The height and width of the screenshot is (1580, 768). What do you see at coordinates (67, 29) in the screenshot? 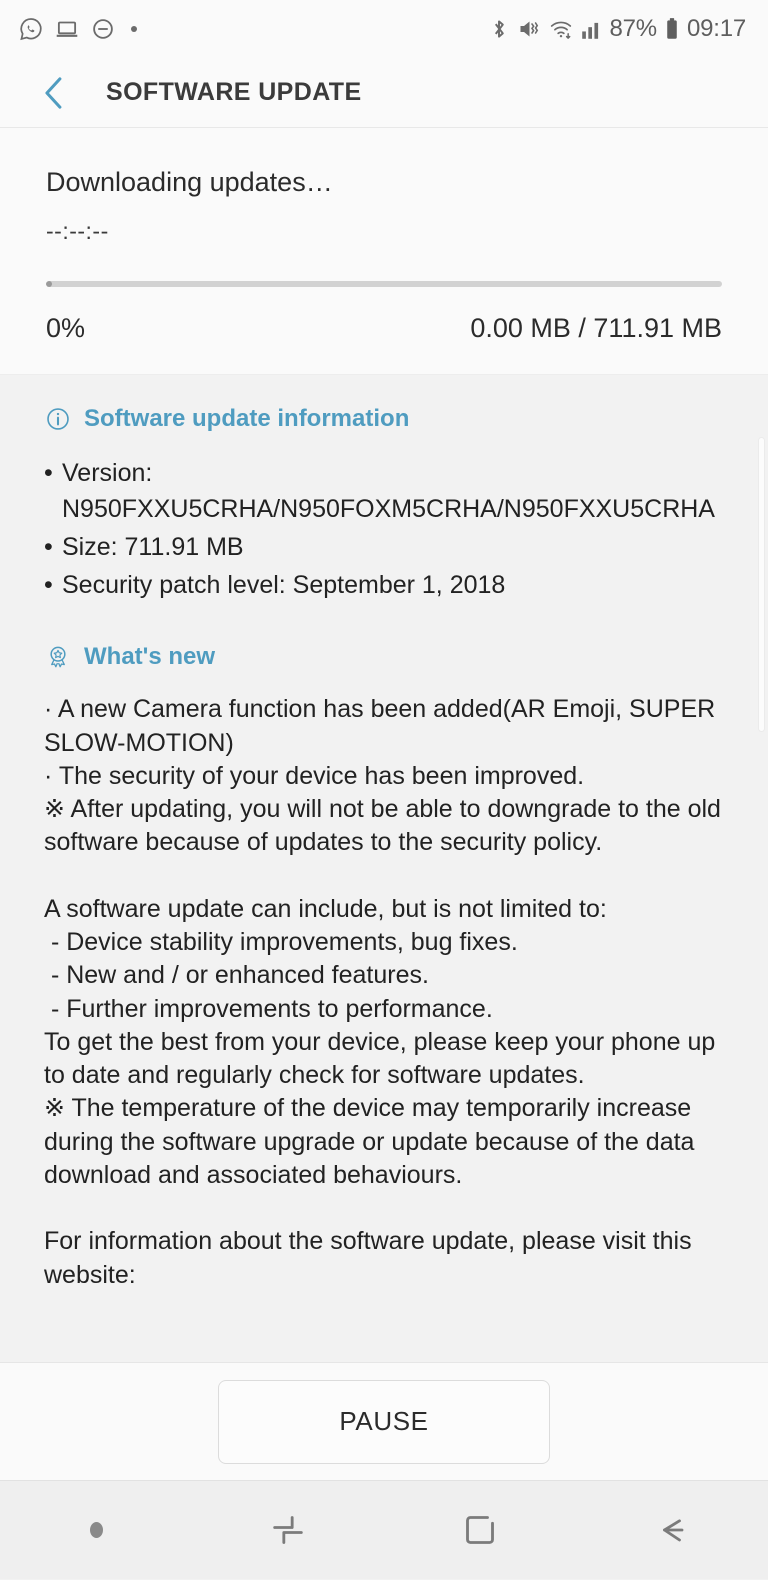
I see `laptop-icon` at bounding box center [67, 29].